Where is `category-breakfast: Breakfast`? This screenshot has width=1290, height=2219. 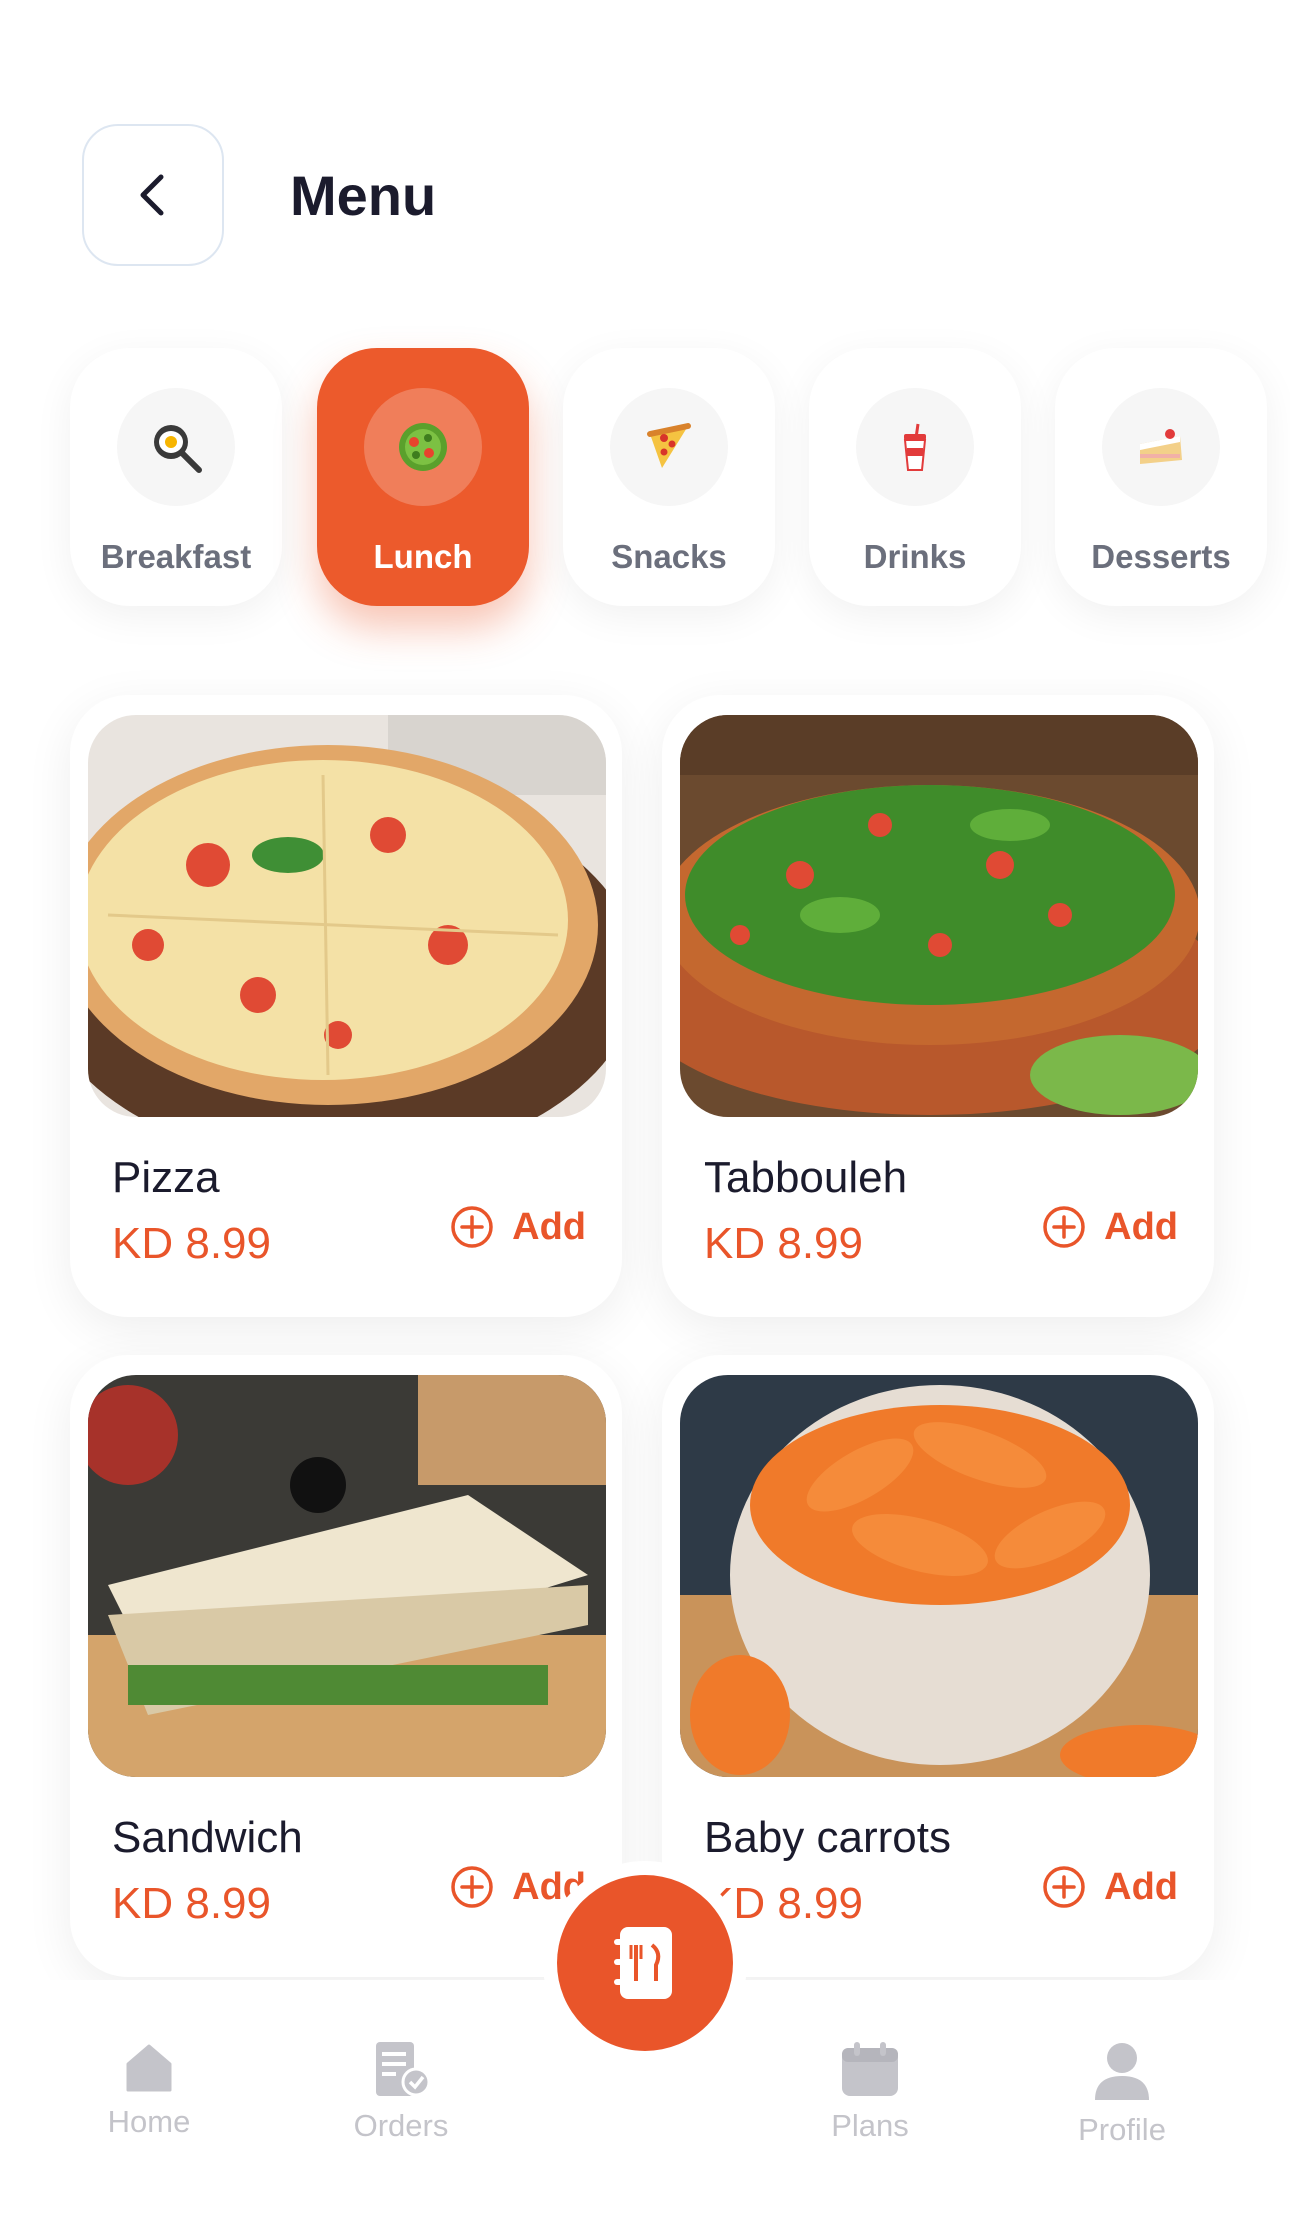 category-breakfast: Breakfast is located at coordinates (176, 477).